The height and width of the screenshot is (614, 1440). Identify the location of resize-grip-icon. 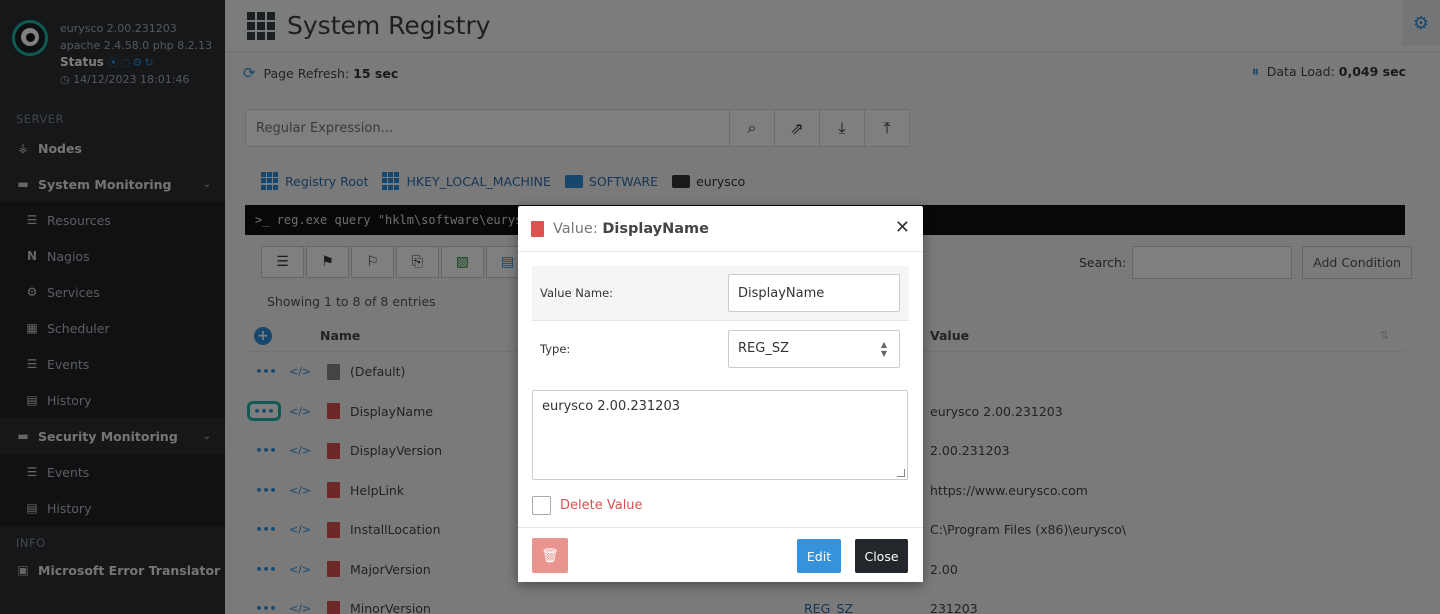
(901, 473).